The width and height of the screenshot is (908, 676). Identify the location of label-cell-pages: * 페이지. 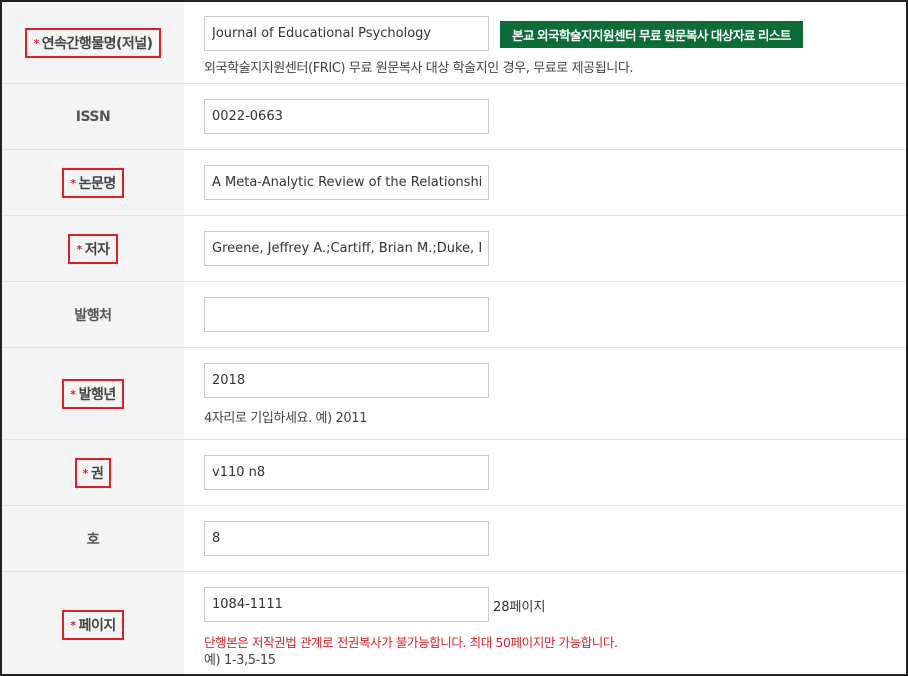
(93, 623).